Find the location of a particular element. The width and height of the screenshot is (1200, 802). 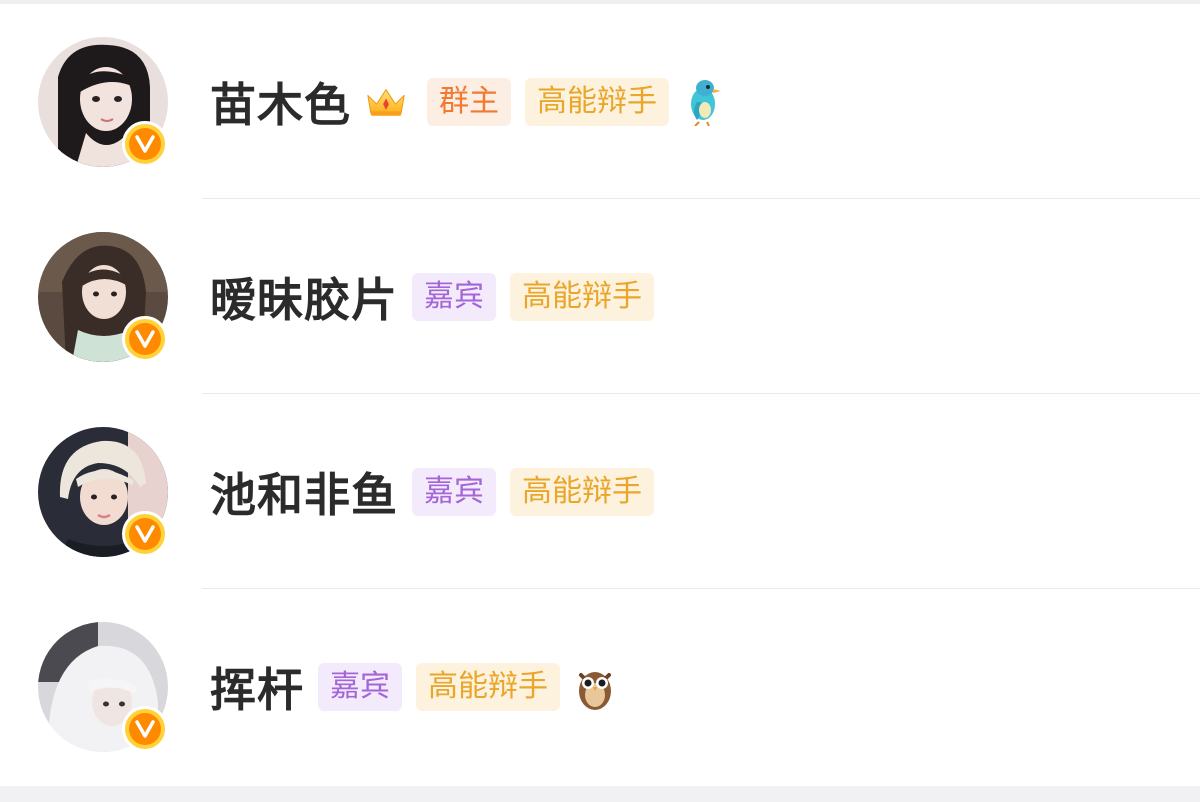

member-info: 暧昧胶片 嘉宾 高能辩手 is located at coordinates (439, 296).